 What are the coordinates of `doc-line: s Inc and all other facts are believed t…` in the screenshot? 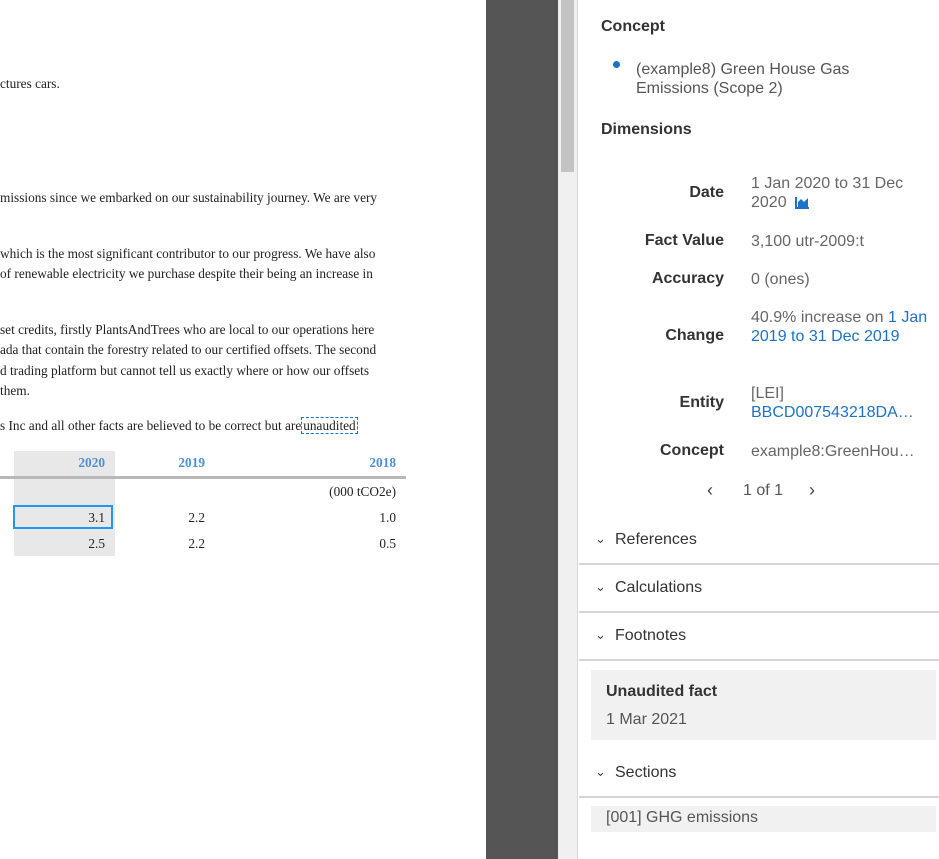 It's located at (179, 425).